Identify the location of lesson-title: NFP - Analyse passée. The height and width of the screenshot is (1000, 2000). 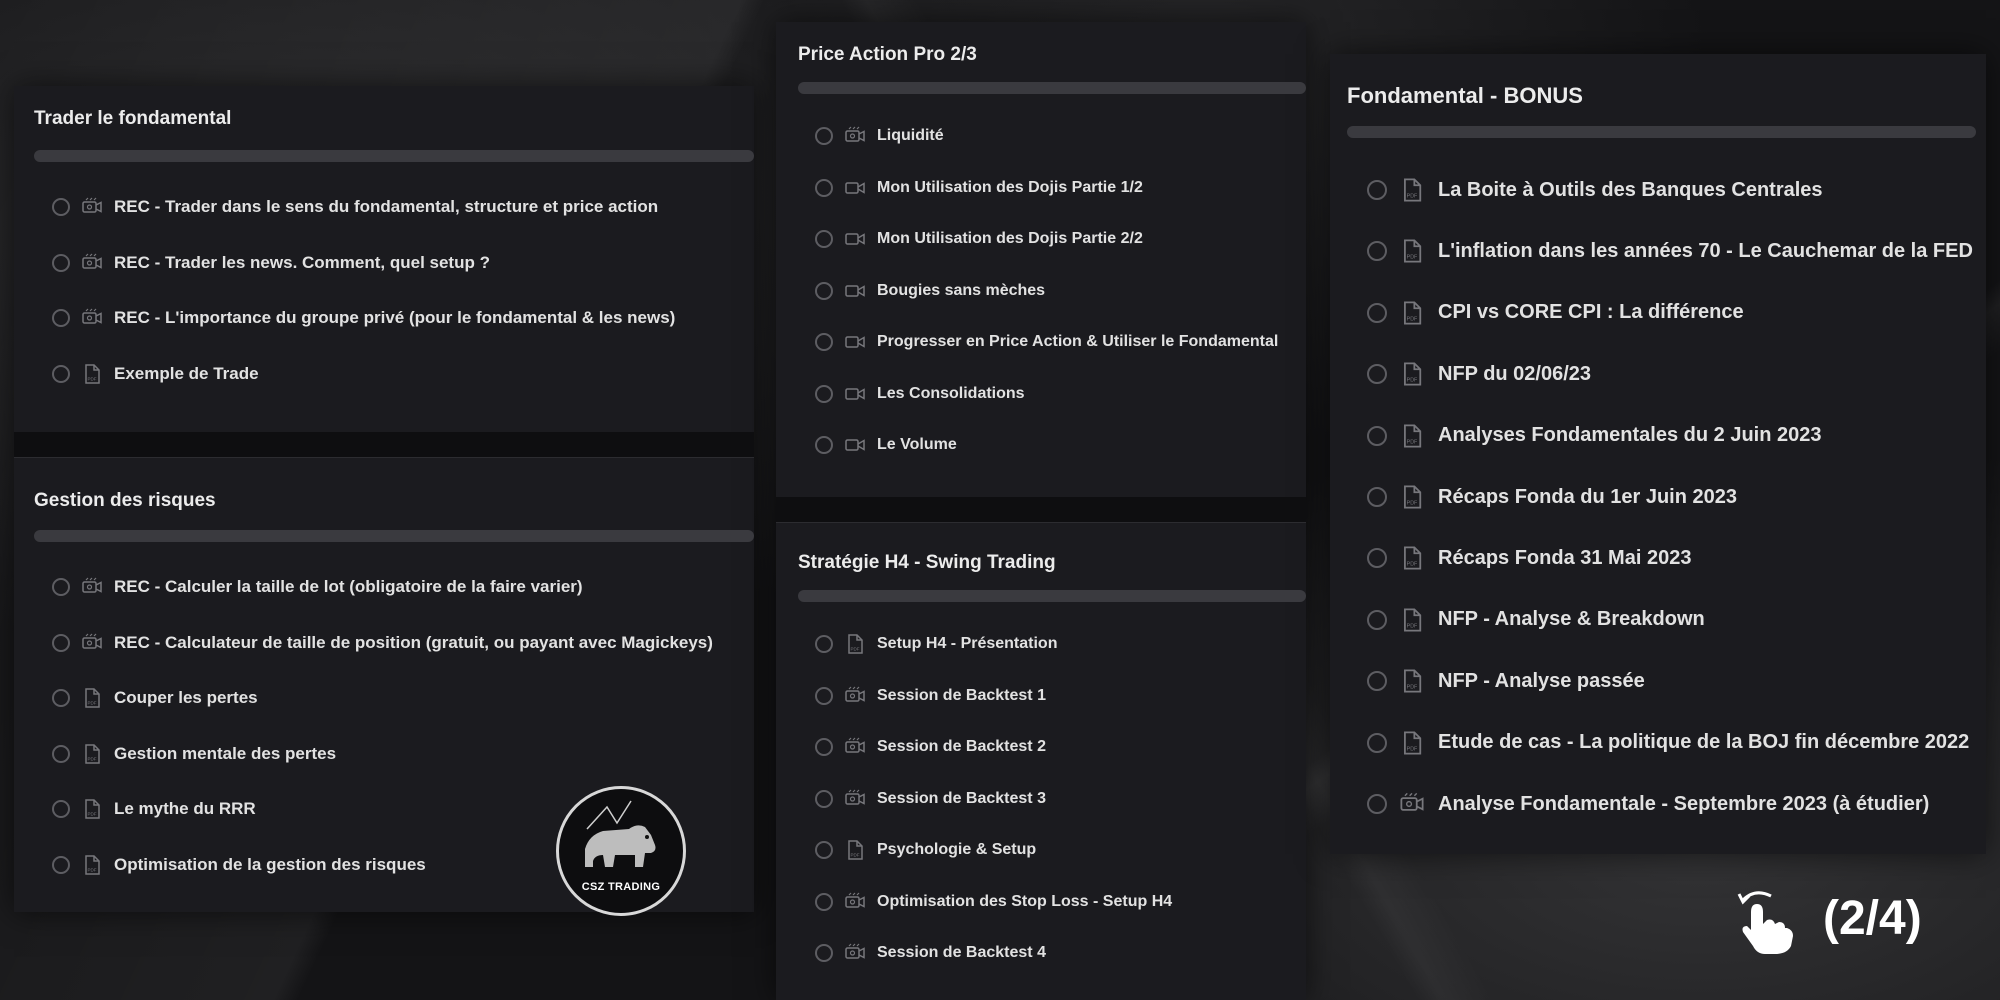
(1541, 680).